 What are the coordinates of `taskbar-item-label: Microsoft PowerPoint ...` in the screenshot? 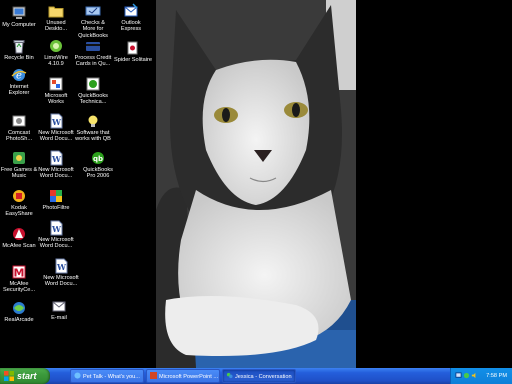 It's located at (189, 377).